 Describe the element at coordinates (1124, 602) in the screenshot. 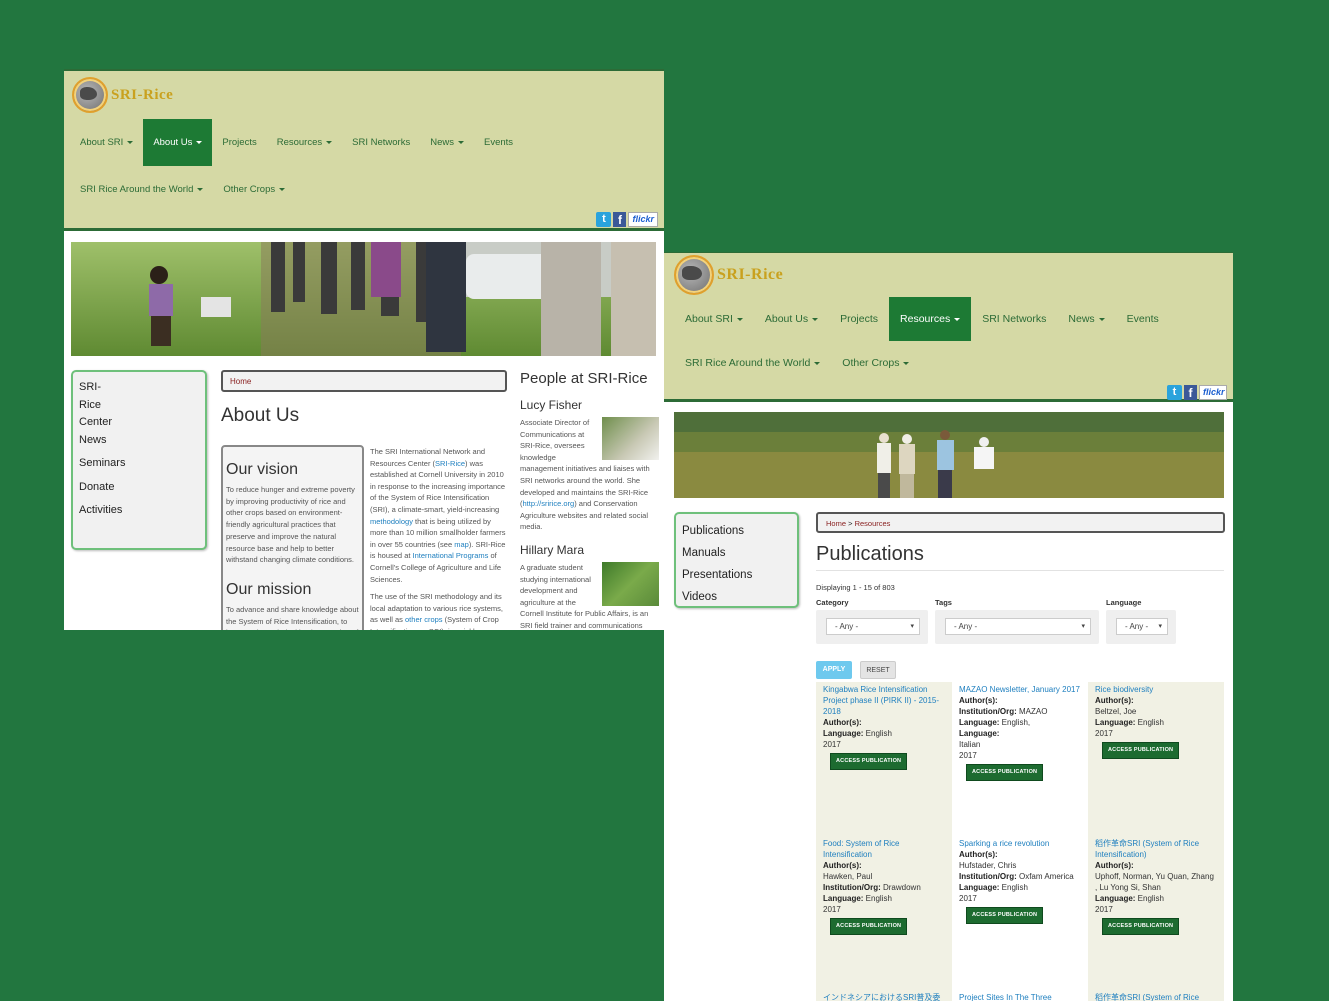

I see `language-label: Language` at that location.